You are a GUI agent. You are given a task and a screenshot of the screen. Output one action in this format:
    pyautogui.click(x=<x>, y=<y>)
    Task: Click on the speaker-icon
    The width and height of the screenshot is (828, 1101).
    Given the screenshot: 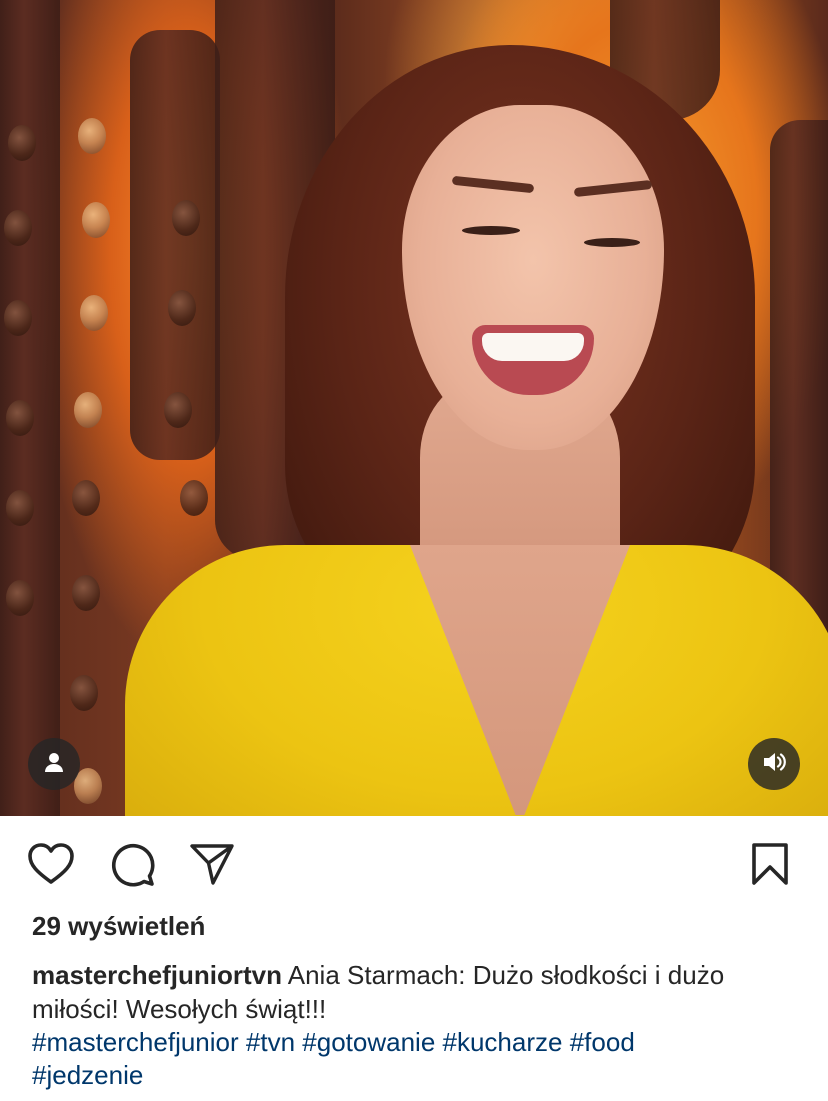 What is the action you would take?
    pyautogui.click(x=774, y=764)
    